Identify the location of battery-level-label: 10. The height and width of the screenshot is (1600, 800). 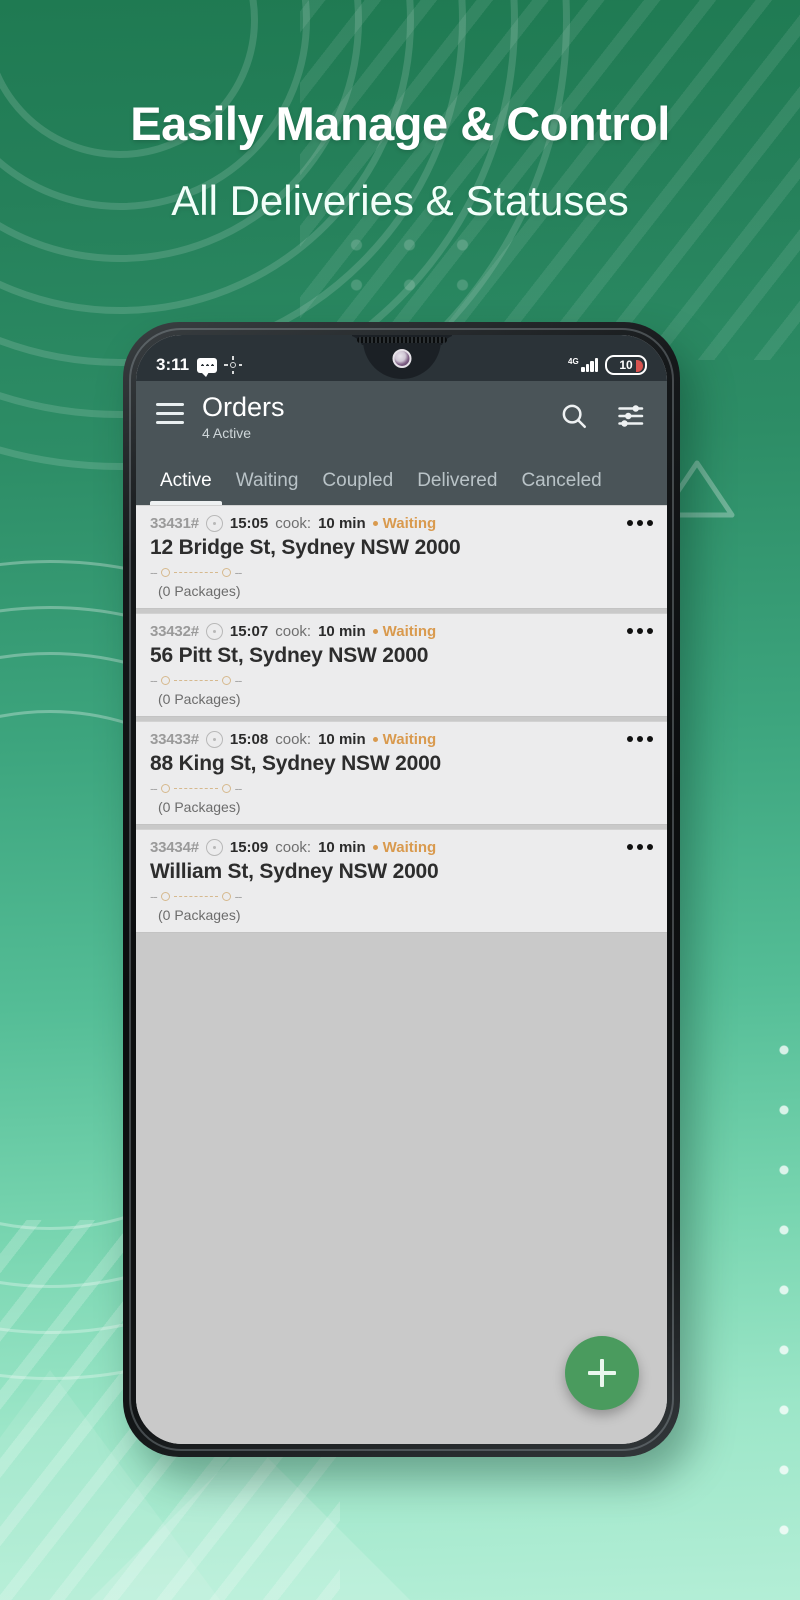
(626, 365).